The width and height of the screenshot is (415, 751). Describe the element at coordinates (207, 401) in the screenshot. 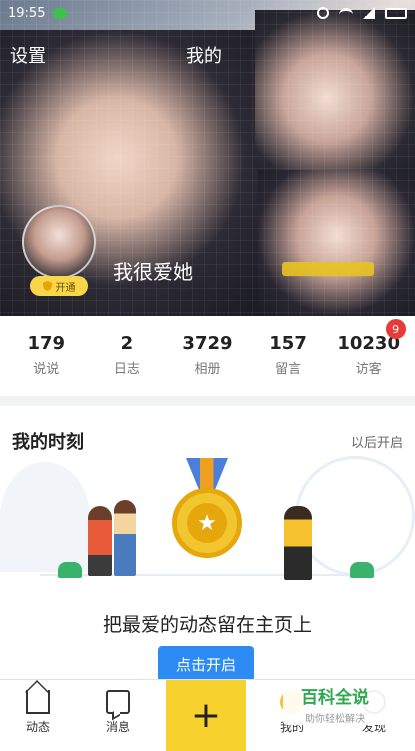

I see `section-divider` at that location.